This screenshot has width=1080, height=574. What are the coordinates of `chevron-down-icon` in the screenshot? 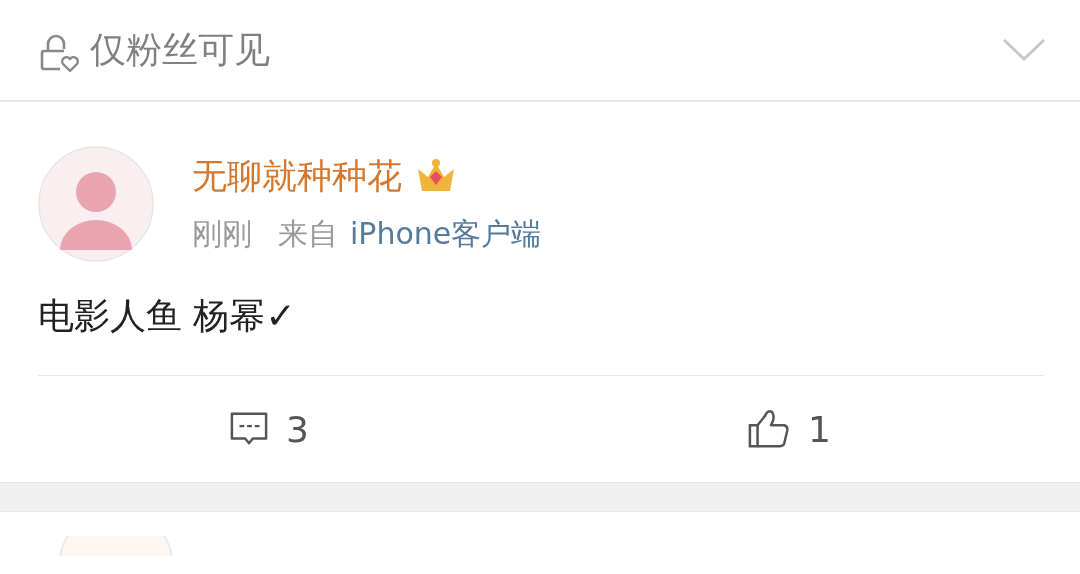 It's located at (1024, 50).